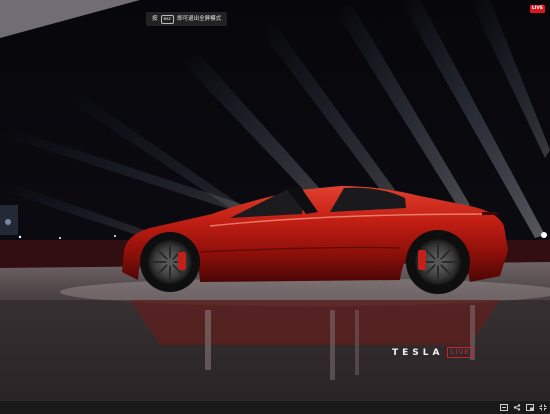 The height and width of the screenshot is (414, 550). Describe the element at coordinates (167, 19) in the screenshot. I see `esc-key-label: esc` at that location.